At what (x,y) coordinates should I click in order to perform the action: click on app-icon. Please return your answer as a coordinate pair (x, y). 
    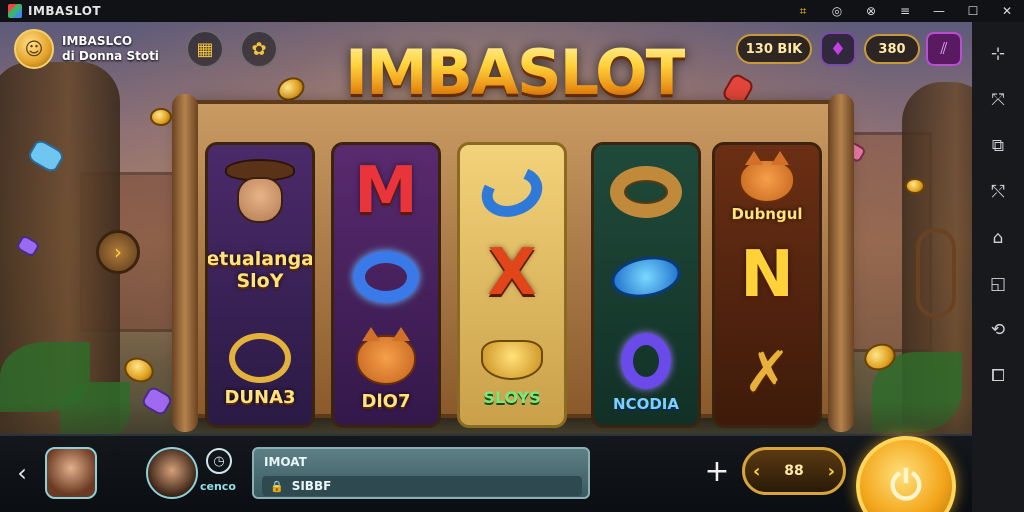
    Looking at the image, I should click on (15, 11).